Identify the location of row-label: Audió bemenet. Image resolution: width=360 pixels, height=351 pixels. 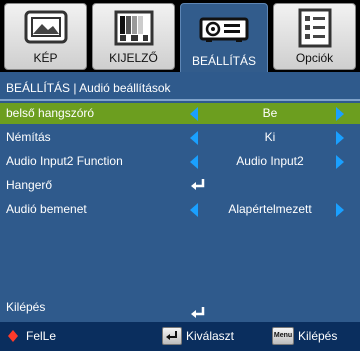
(46, 209).